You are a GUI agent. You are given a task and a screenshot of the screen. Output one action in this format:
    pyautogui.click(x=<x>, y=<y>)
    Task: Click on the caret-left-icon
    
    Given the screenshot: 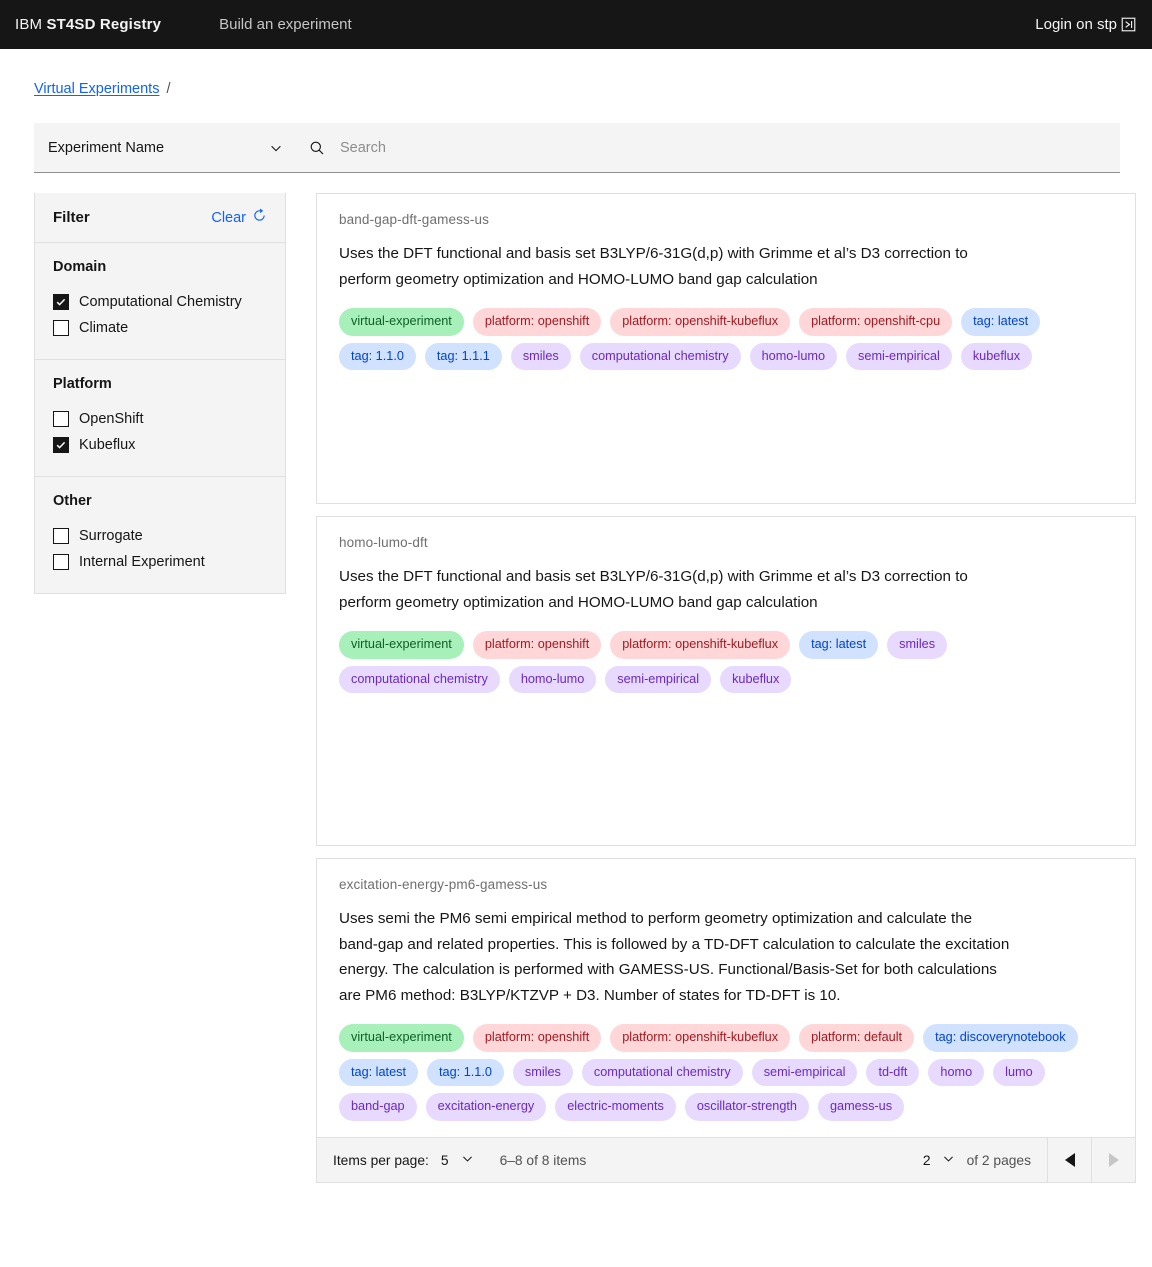 What is the action you would take?
    pyautogui.click(x=1069, y=1160)
    